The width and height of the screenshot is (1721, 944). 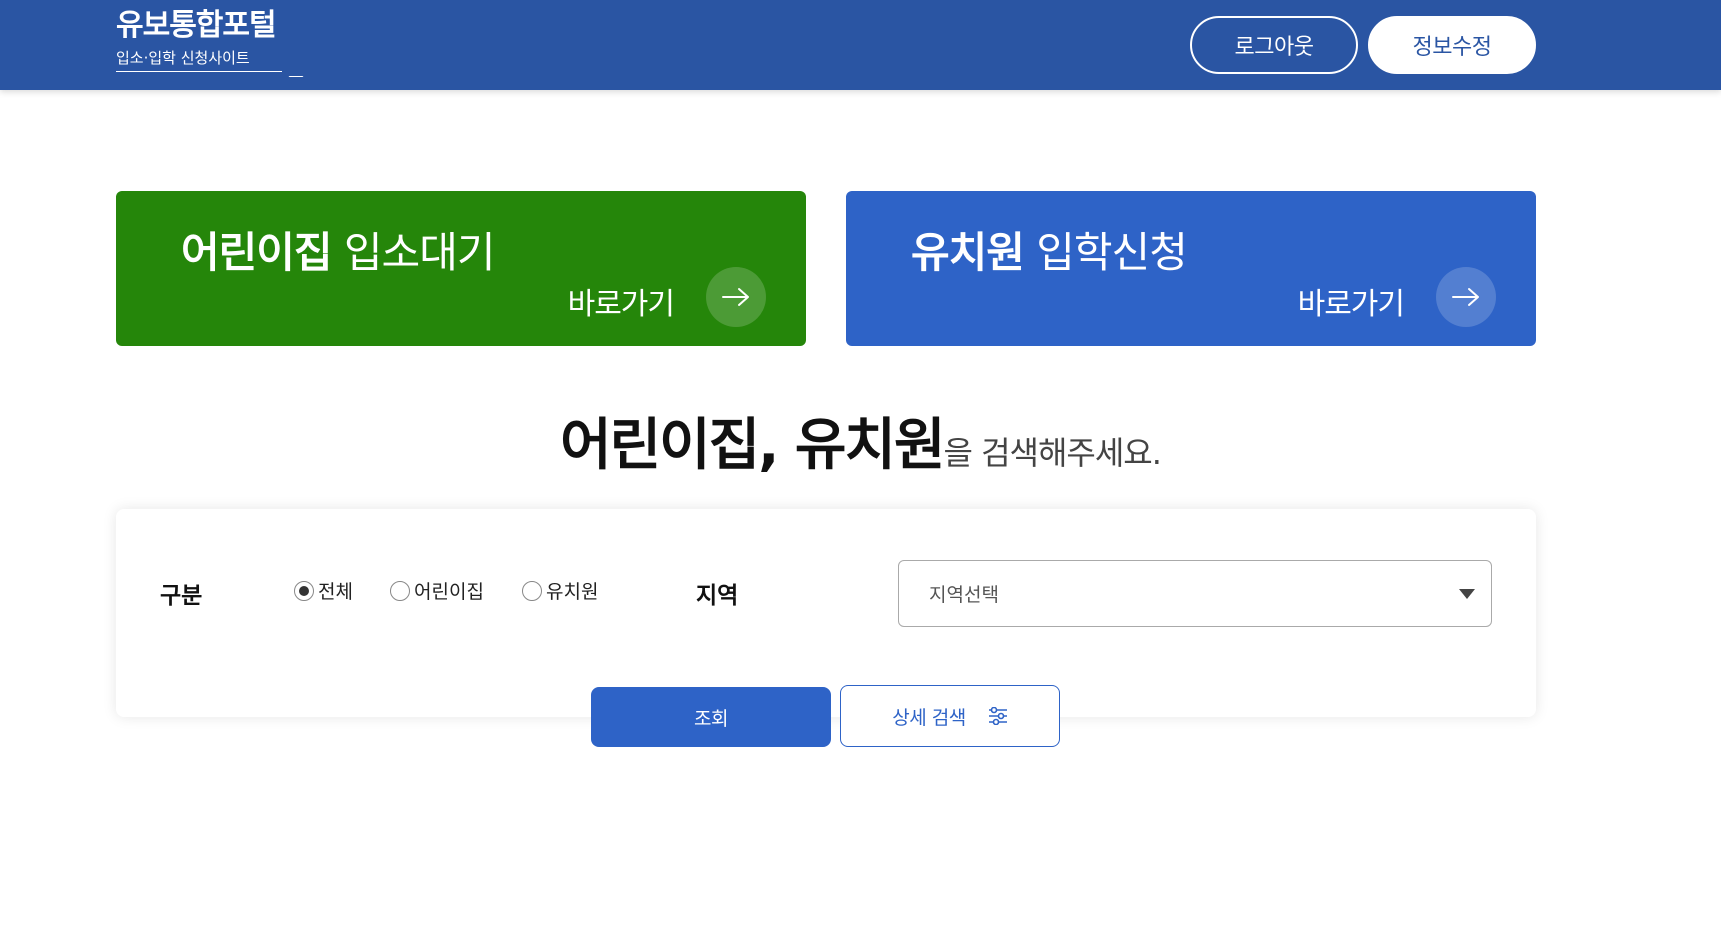 I want to click on kindergarten-card-title: 유치원 입학신청, so click(x=1049, y=249).